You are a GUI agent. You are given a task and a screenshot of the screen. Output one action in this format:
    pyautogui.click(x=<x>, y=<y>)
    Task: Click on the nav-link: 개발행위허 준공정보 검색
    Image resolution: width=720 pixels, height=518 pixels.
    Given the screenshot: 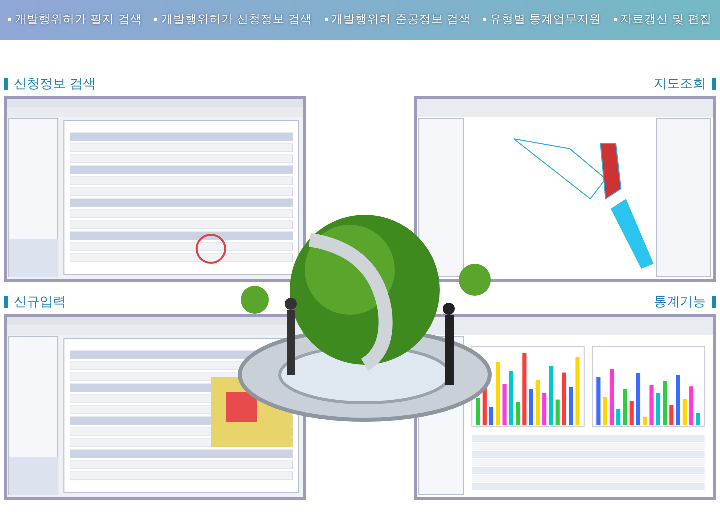 What is the action you would take?
    pyautogui.click(x=397, y=19)
    